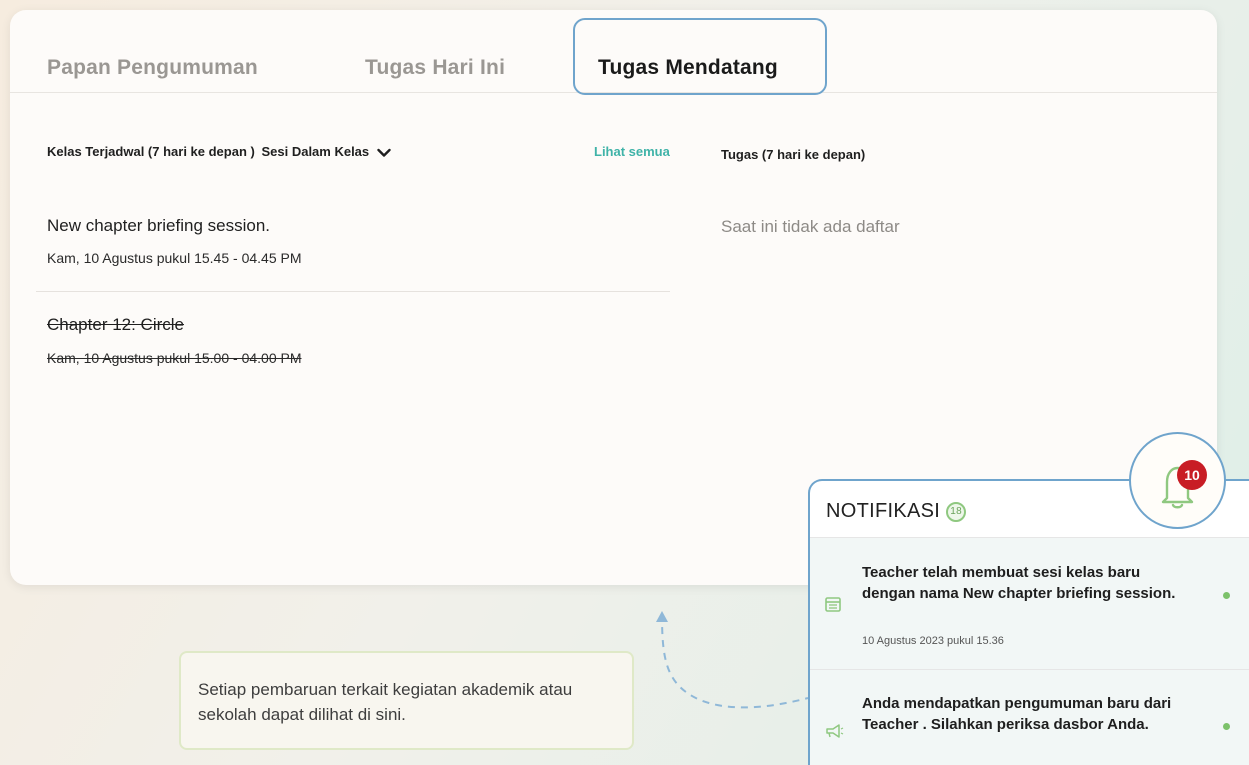 The height and width of the screenshot is (765, 1249). What do you see at coordinates (632, 151) in the screenshot?
I see `see-all-link: Lihat semua` at bounding box center [632, 151].